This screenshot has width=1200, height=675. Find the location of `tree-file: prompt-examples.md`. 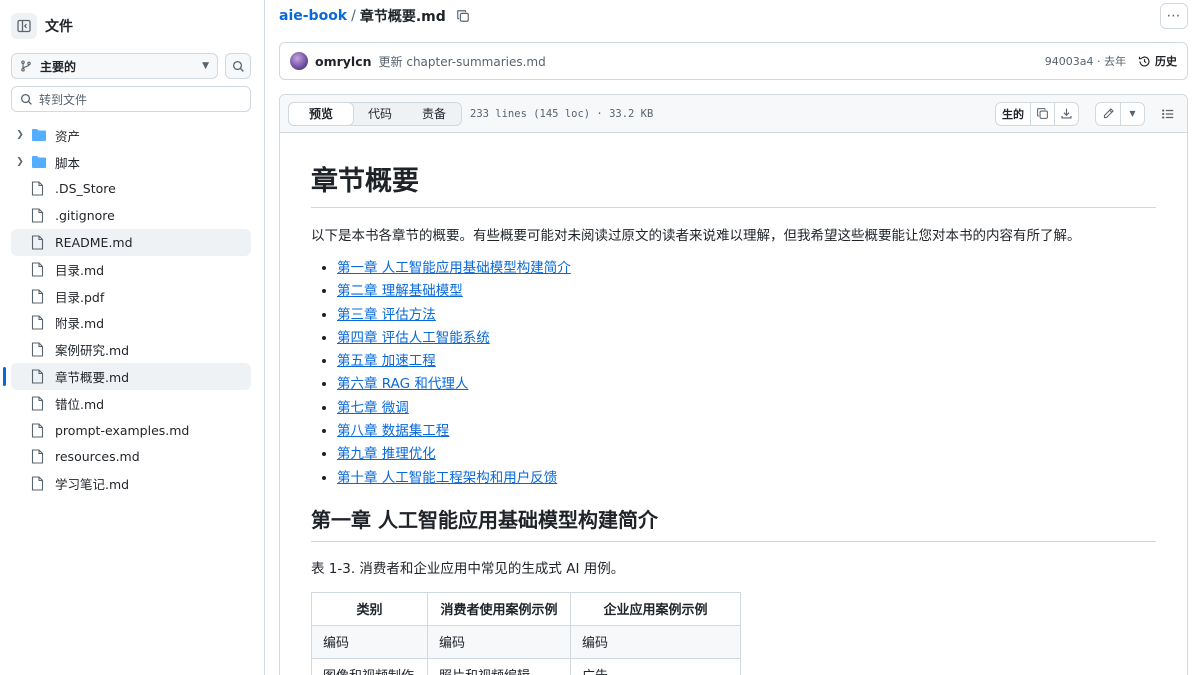

tree-file: prompt-examples.md is located at coordinates (131, 430).